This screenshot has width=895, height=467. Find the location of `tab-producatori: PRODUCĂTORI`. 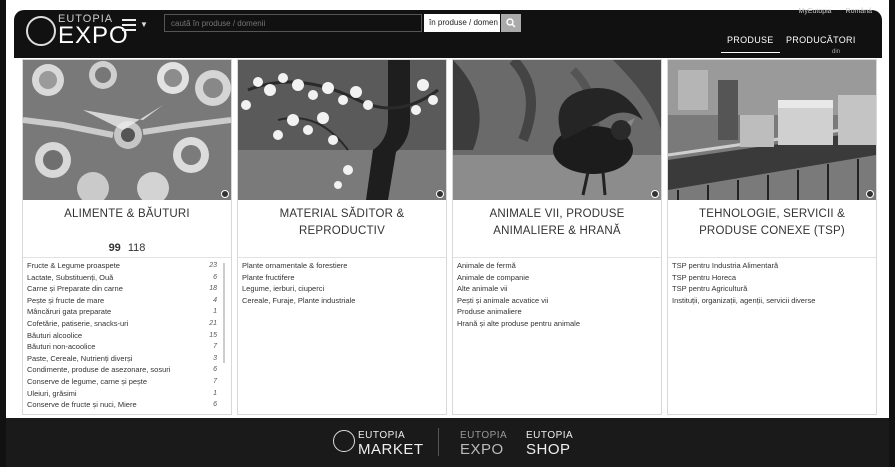

tab-producatori: PRODUCĂTORI is located at coordinates (821, 40).